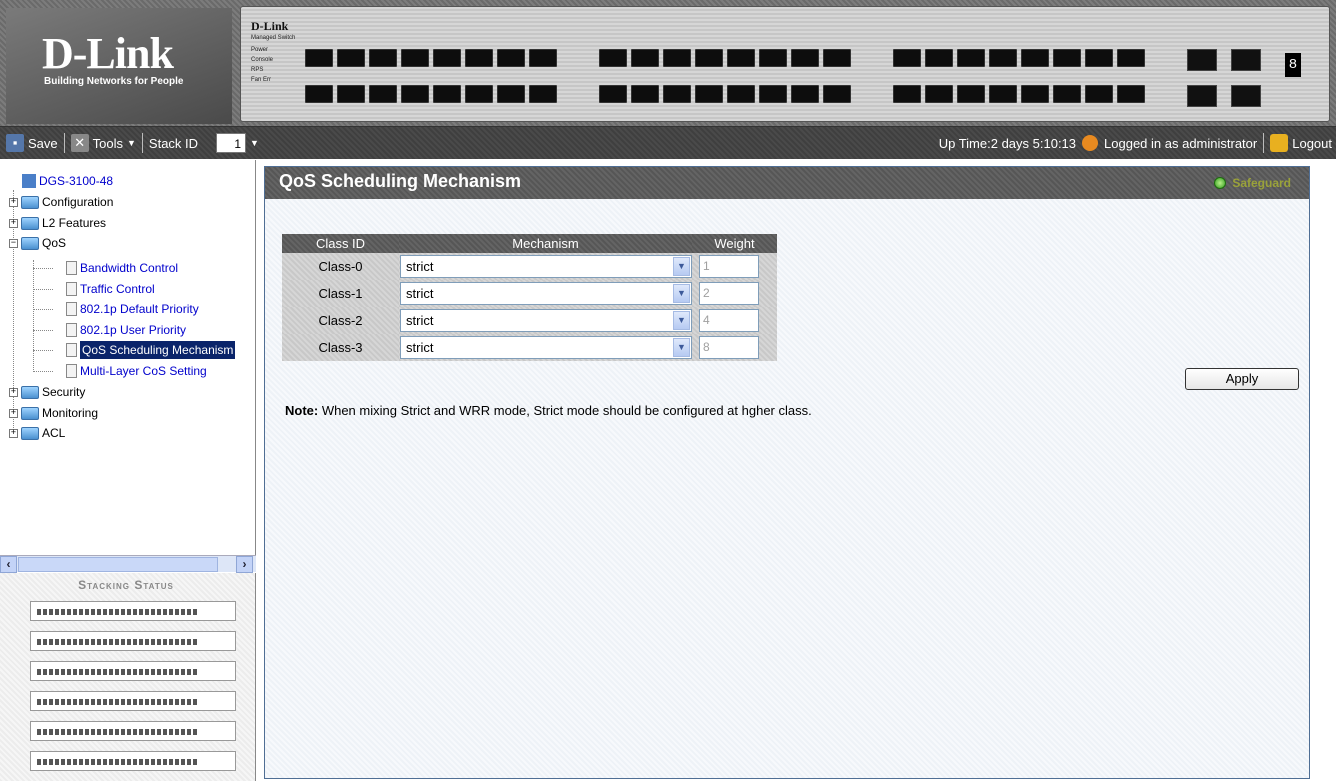  What do you see at coordinates (1301, 143) in the screenshot?
I see `logout-button: Logout` at bounding box center [1301, 143].